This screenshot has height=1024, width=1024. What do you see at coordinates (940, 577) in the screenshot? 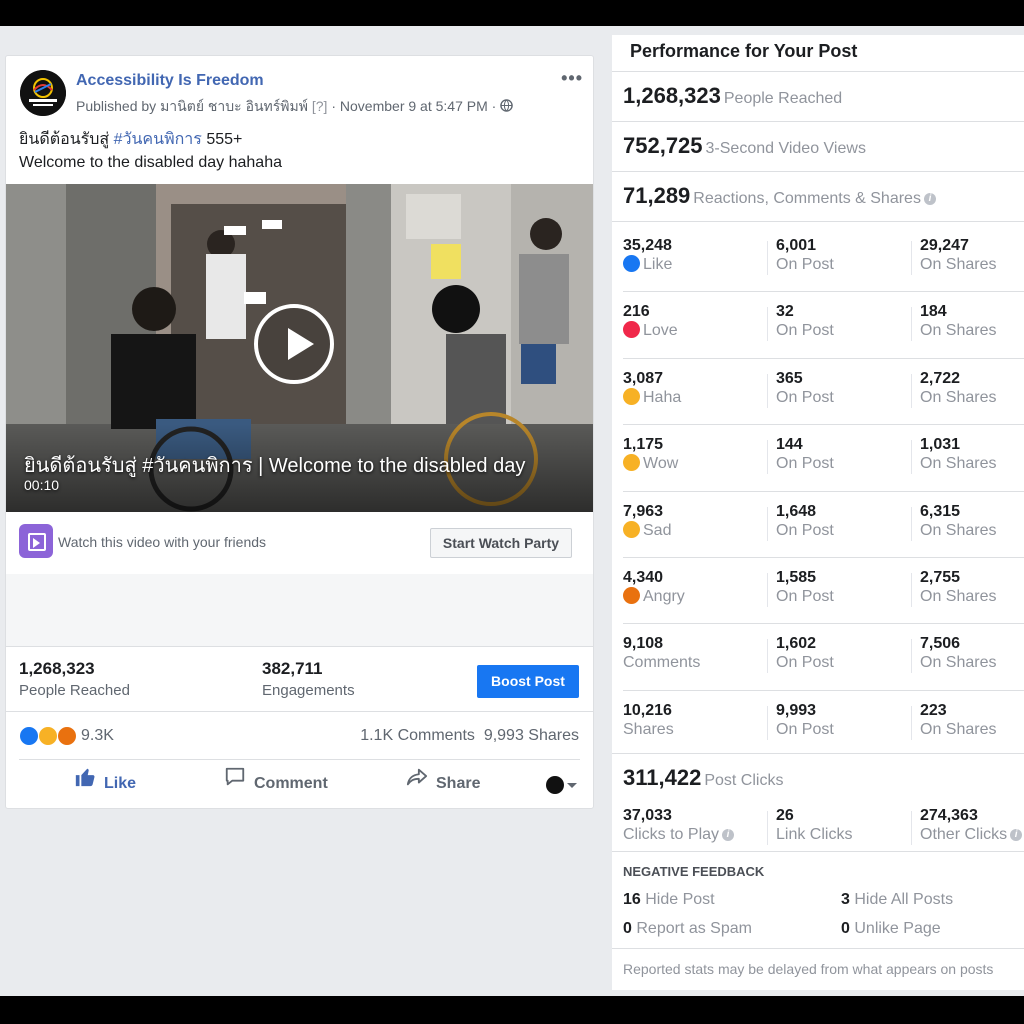
I see `on-shares-value: 2,755` at bounding box center [940, 577].